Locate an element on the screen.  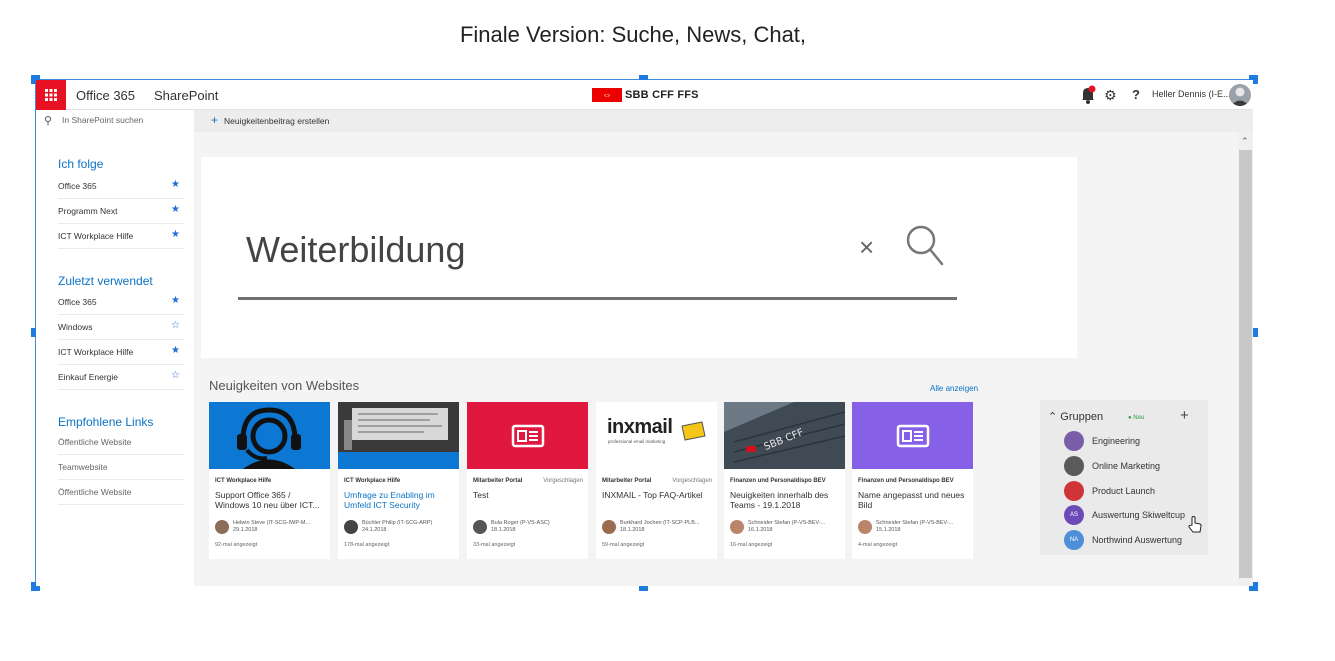
card-date: 15.1.2018 is located at coordinates (888, 530).